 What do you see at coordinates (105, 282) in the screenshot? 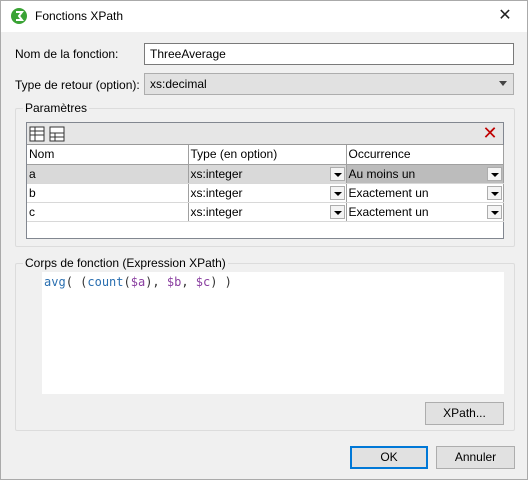
I see `code-function-count: count` at bounding box center [105, 282].